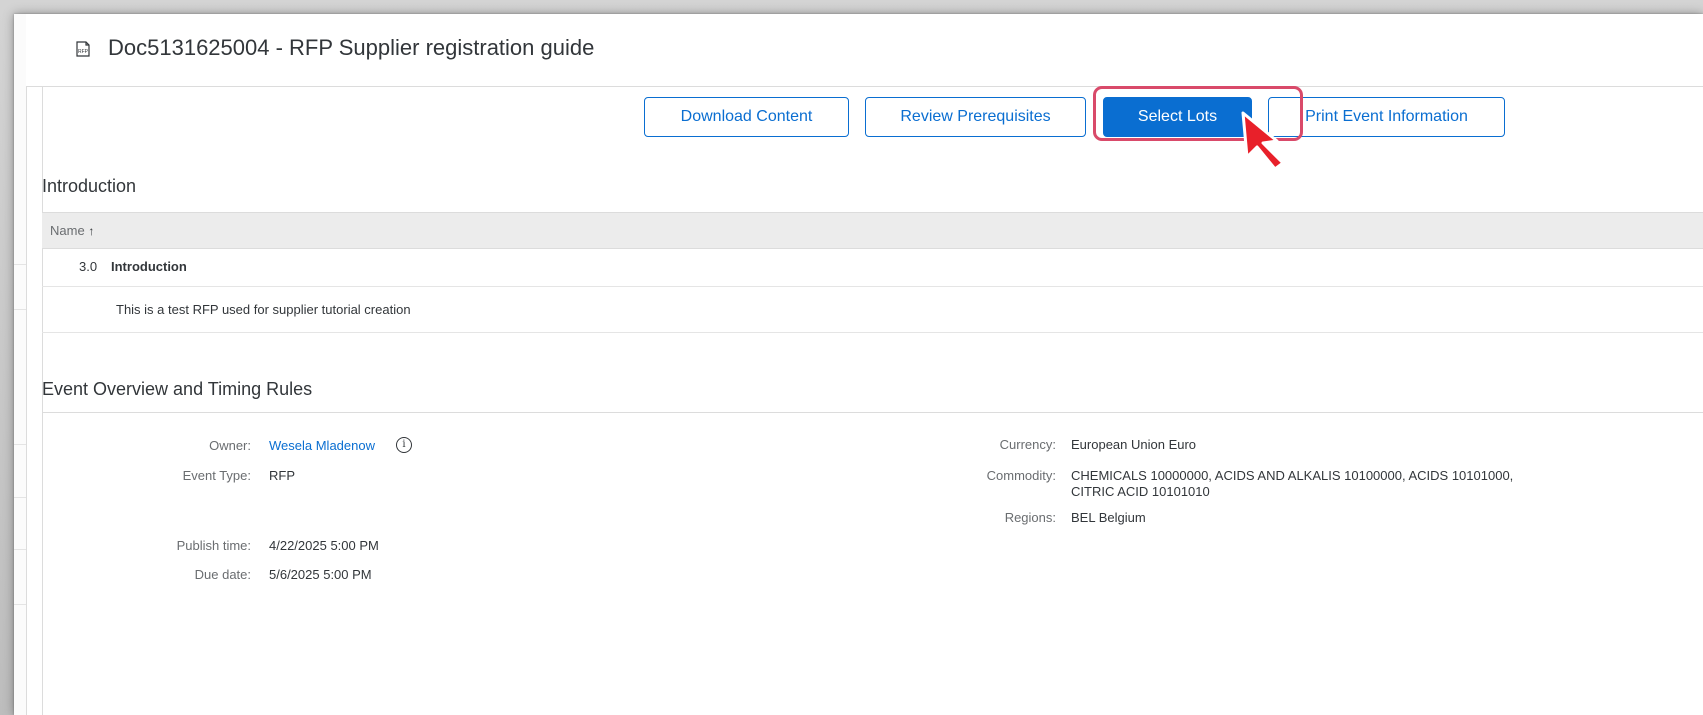 The width and height of the screenshot is (1703, 715). Describe the element at coordinates (872, 412) in the screenshot. I see `section-divider` at that location.